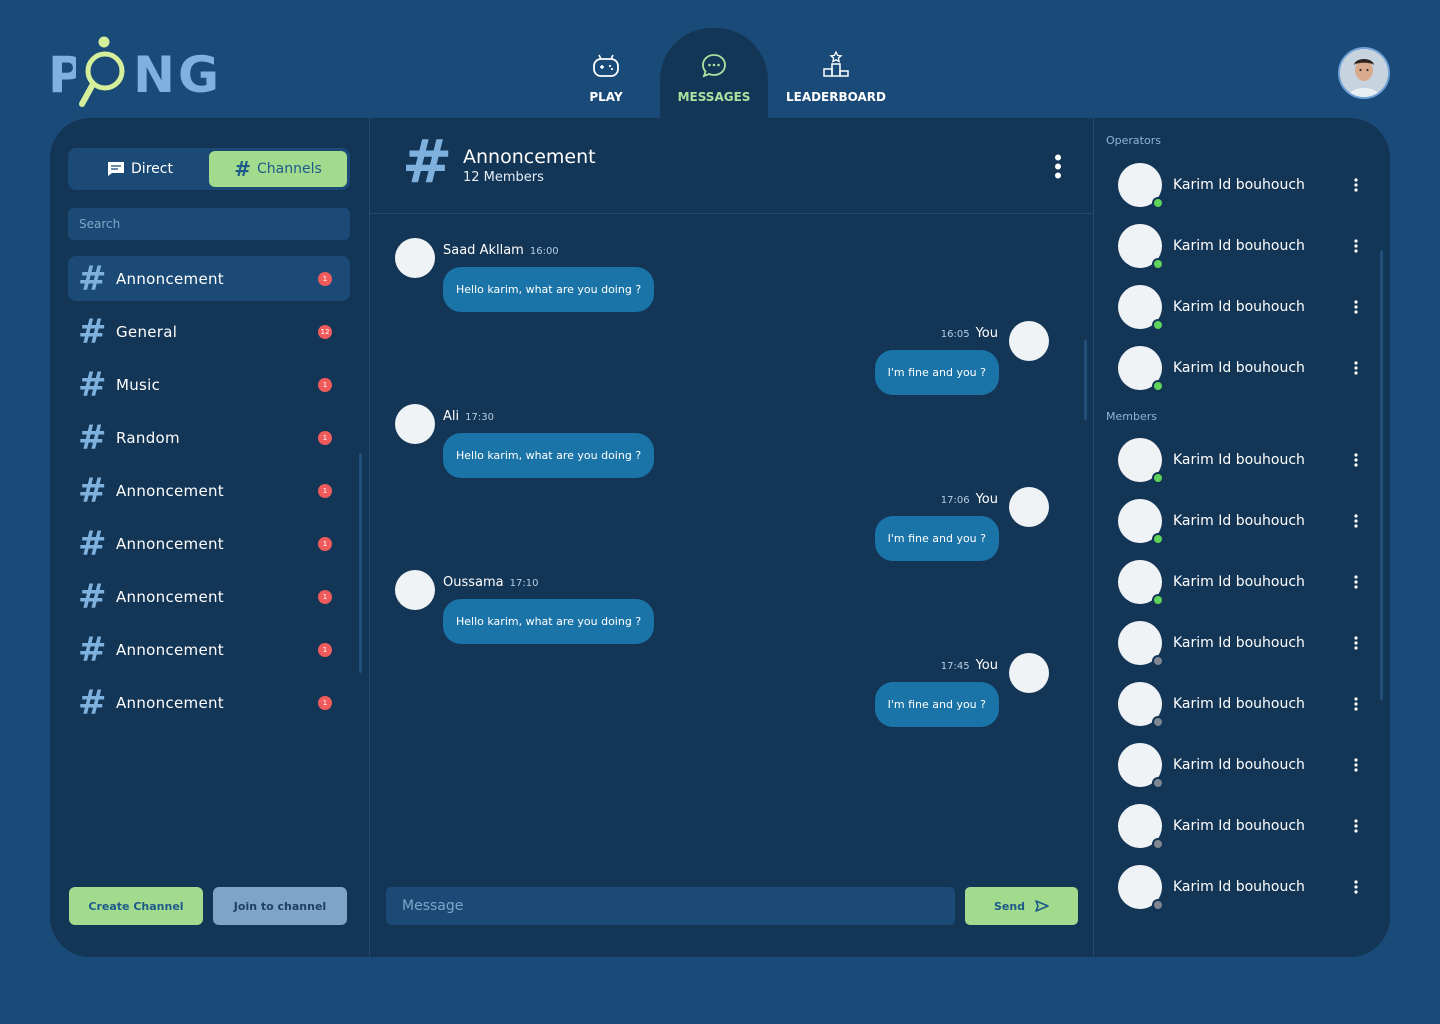  Describe the element at coordinates (955, 334) in the screenshot. I see `message-time: 16:05` at that location.